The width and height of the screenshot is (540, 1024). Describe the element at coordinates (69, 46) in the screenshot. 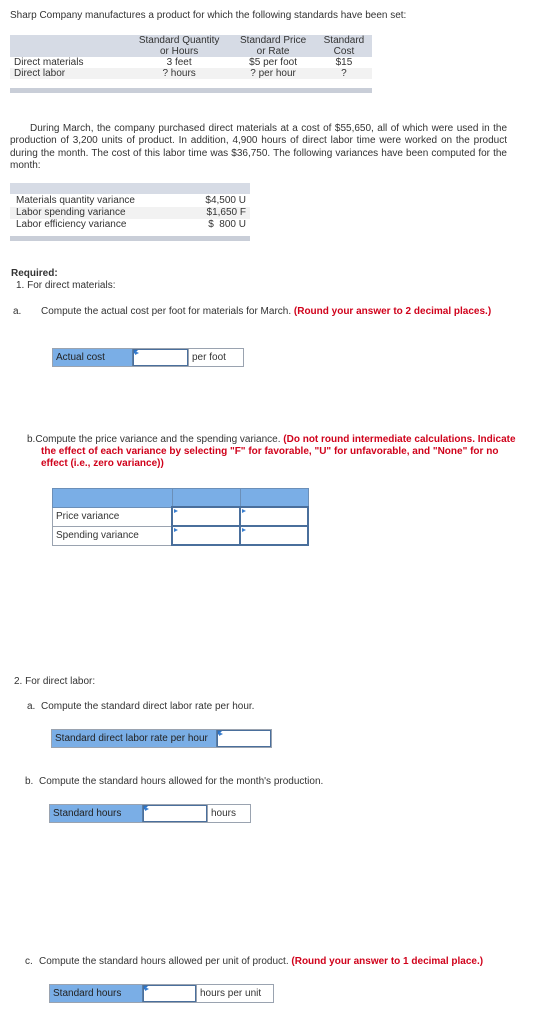

I see `header-blank` at that location.